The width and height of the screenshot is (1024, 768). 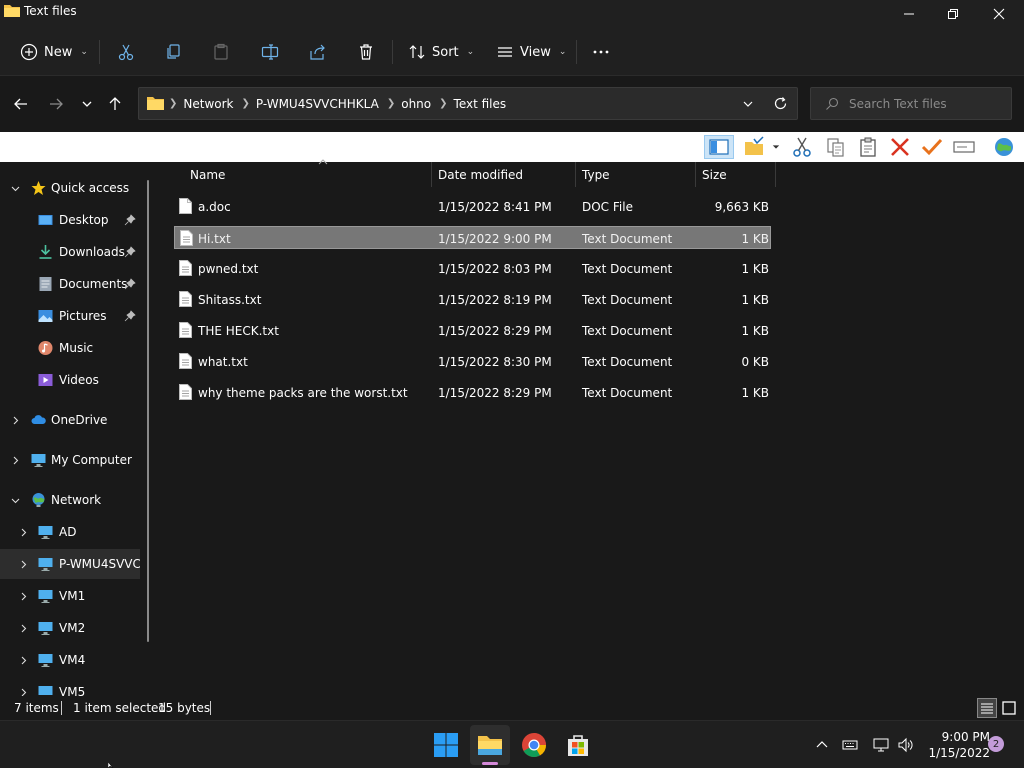 I want to click on nav-ad: AD, so click(x=75, y=532).